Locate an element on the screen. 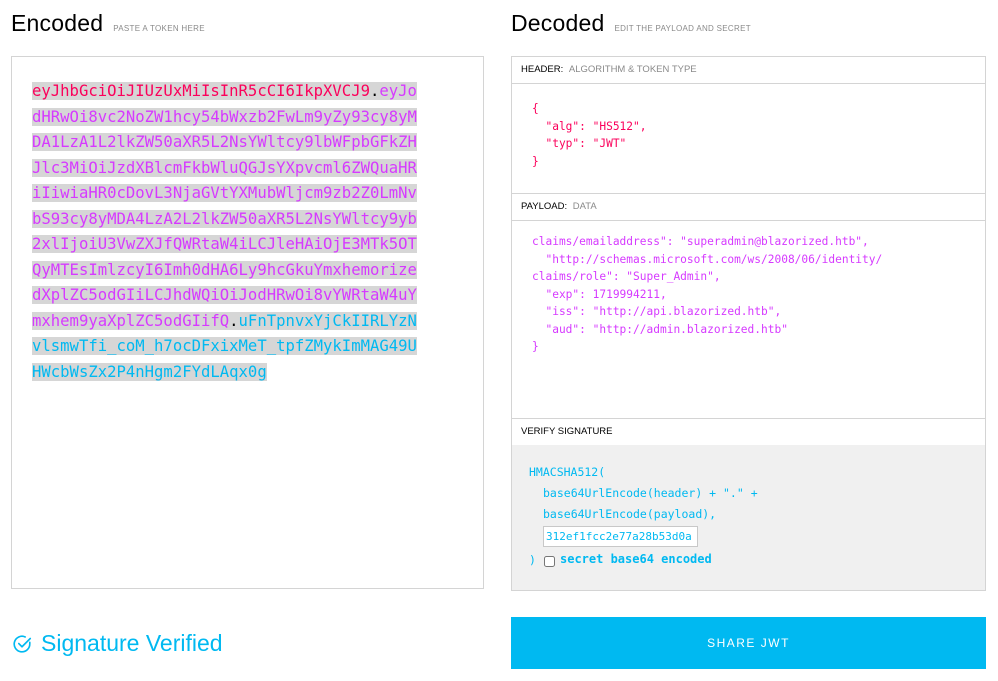 The image size is (998, 681). secret-input is located at coordinates (620, 536).